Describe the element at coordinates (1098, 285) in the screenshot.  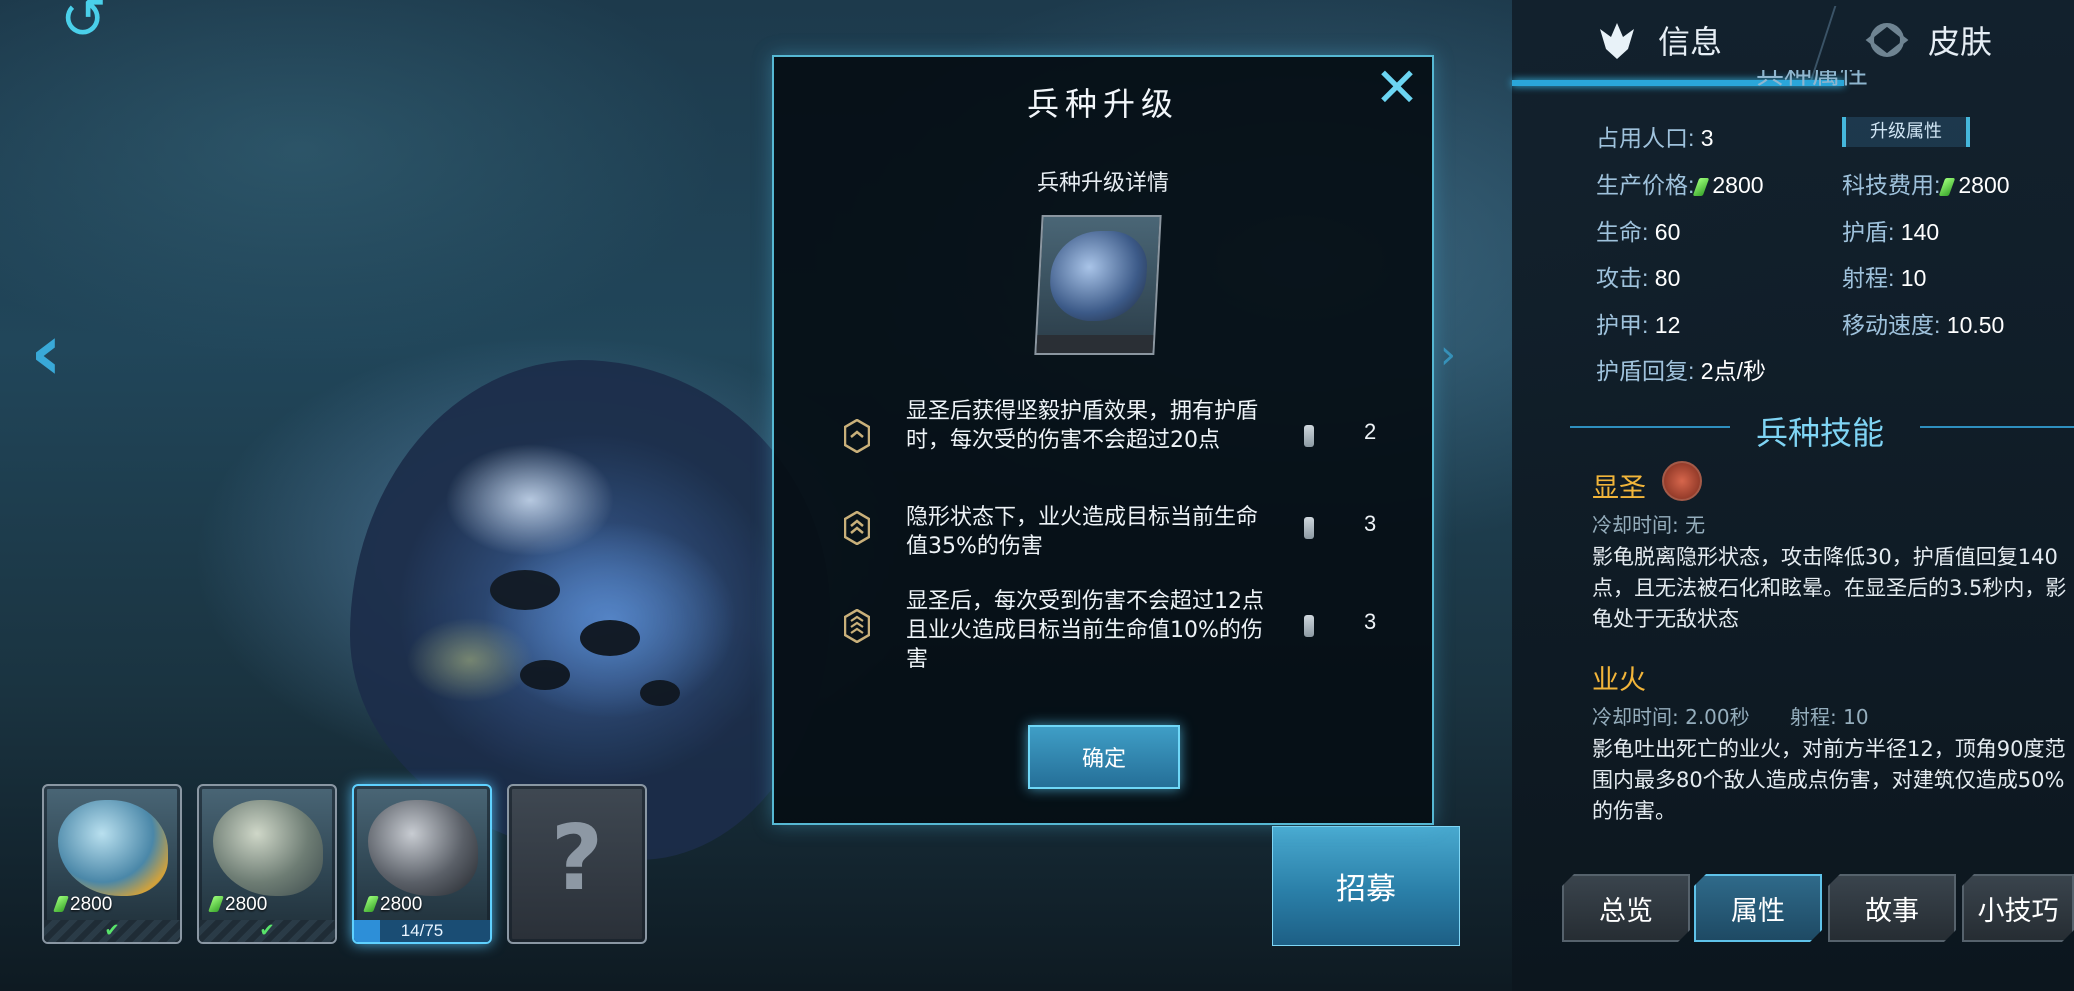
I see `upgrade-unit-portrait` at that location.